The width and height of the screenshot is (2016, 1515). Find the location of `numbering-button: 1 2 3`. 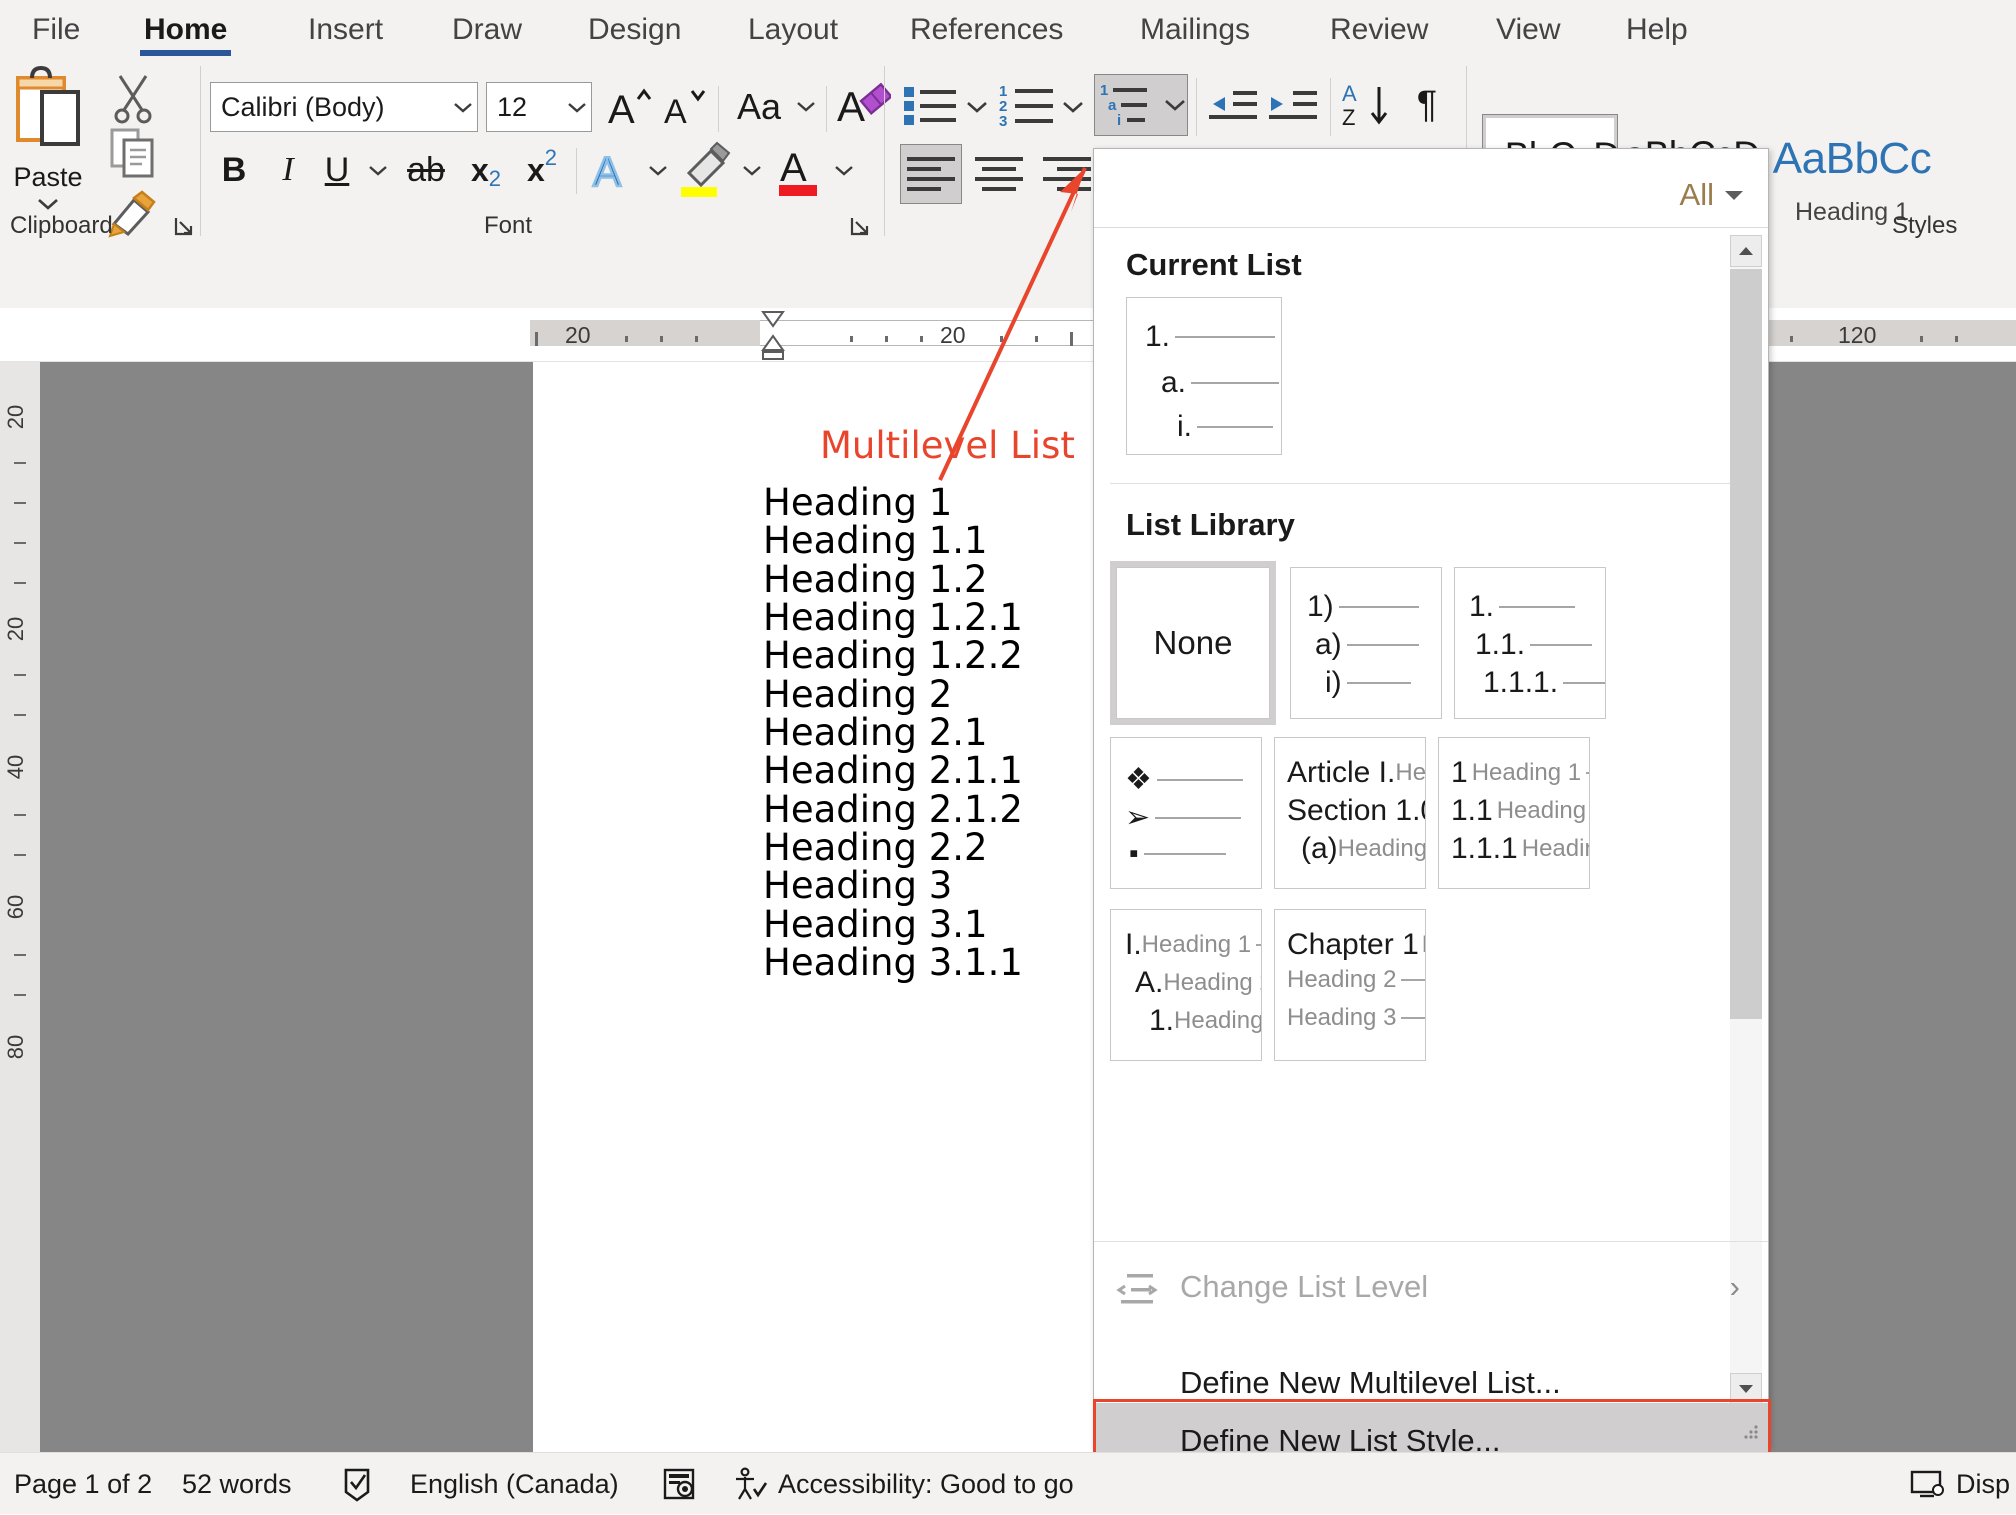

numbering-button: 1 2 3 is located at coordinates (1027, 106).